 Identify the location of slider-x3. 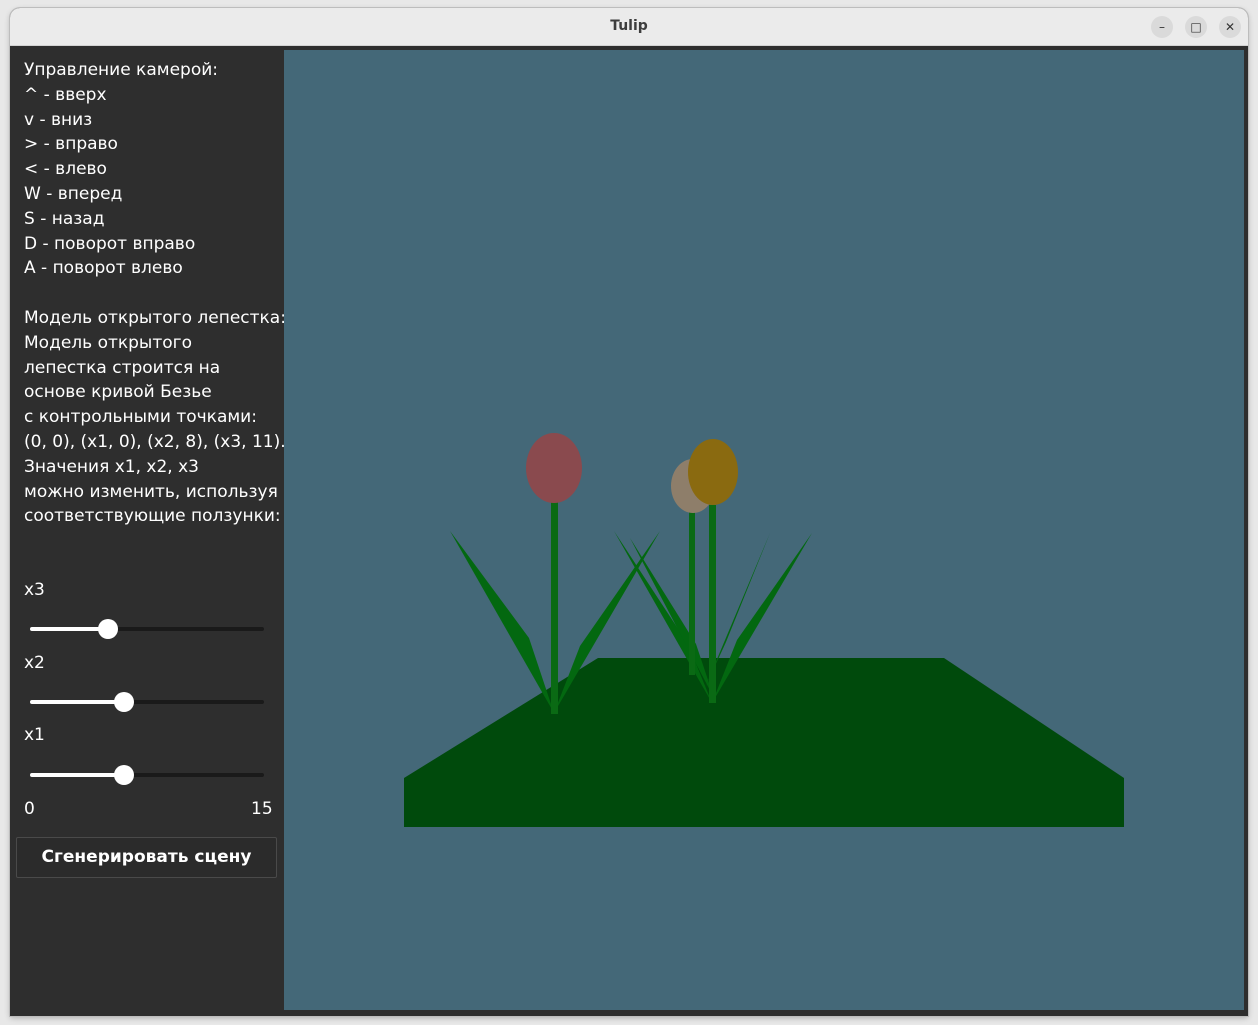
(147, 629).